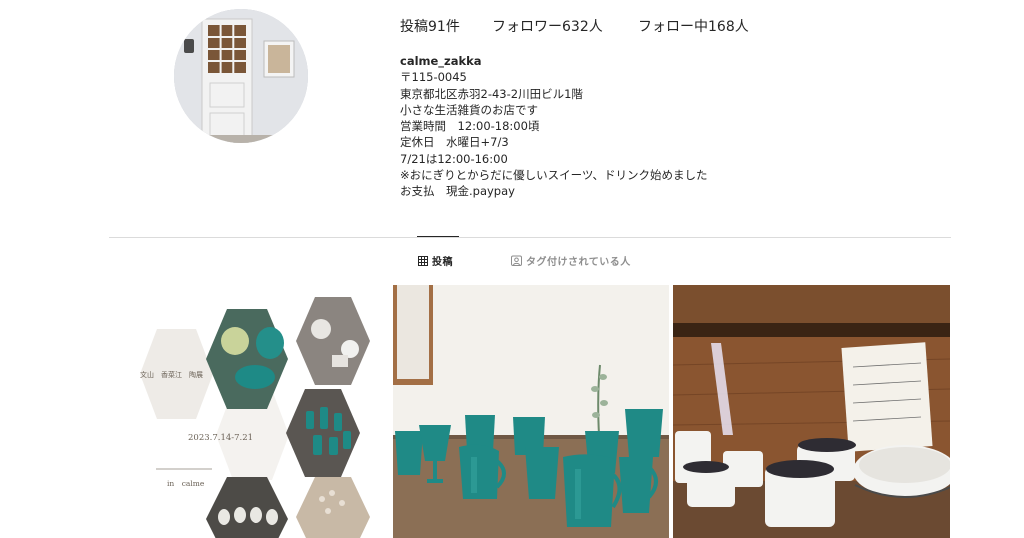 Image resolution: width=1024 pixels, height=538 pixels. What do you see at coordinates (220, 438) in the screenshot?
I see `flyer-date-text: 2023.7.14-7.21` at bounding box center [220, 438].